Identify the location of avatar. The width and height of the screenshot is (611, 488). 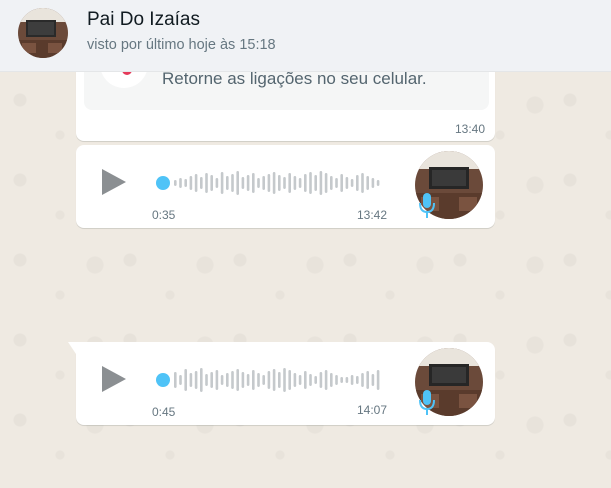
(43, 33).